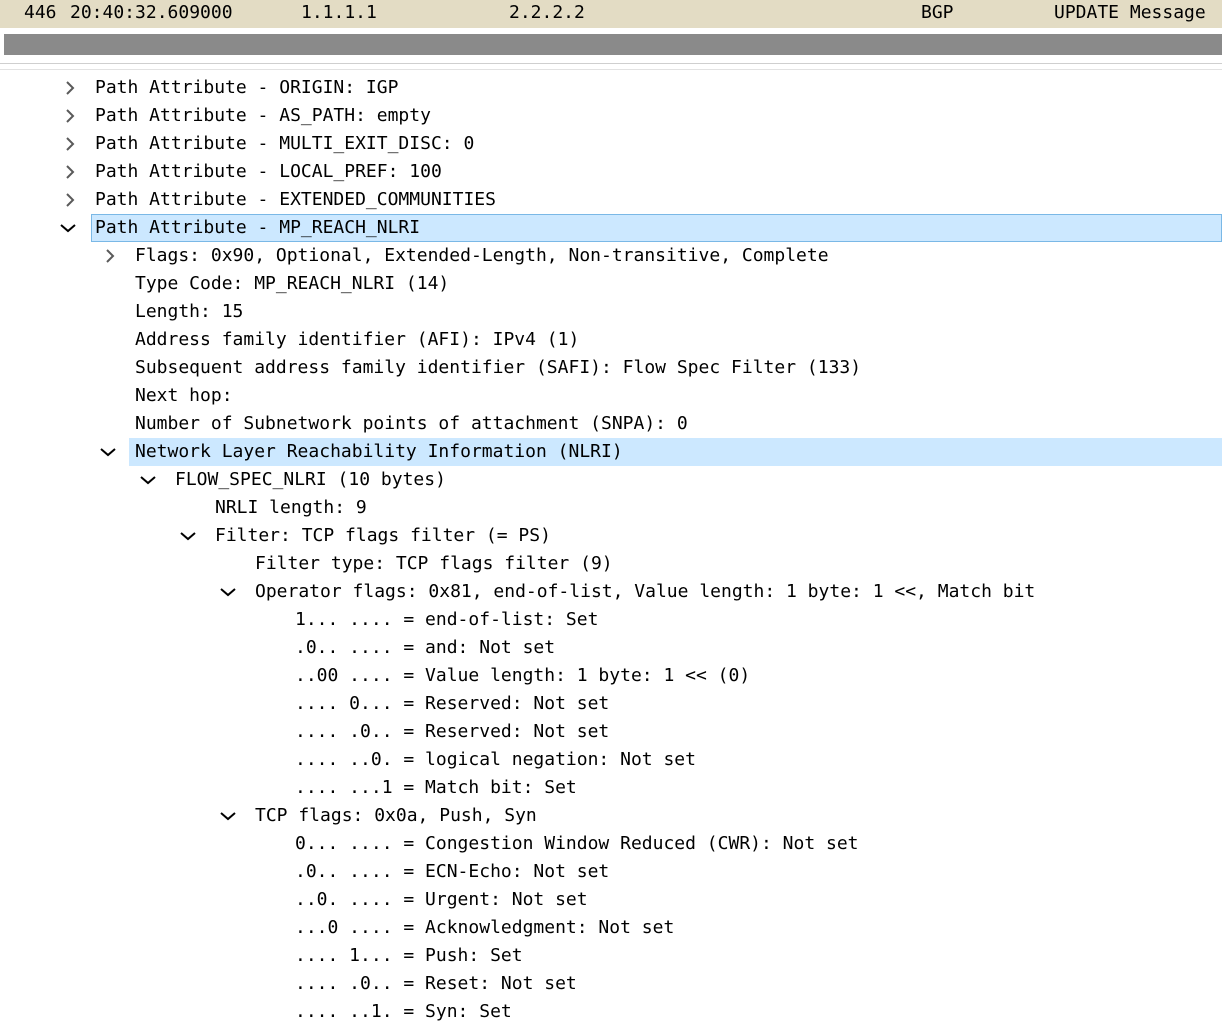 This screenshot has height=1024, width=1222. I want to click on tree-node: .... .0.. = Reset: Not set, so click(611, 984).